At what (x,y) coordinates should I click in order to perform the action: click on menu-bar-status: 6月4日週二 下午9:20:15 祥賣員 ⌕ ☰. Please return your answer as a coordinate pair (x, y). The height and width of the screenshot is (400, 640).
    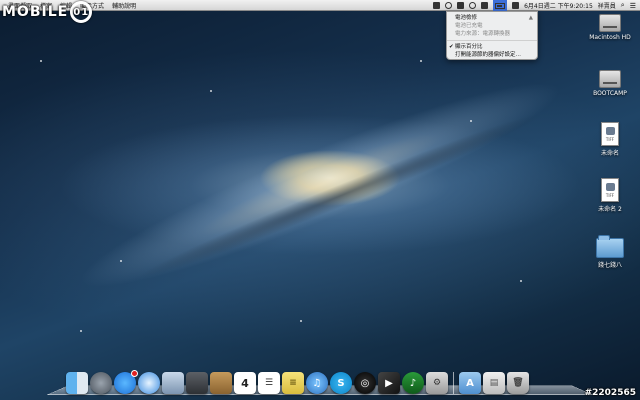
    Looking at the image, I should click on (534, 5).